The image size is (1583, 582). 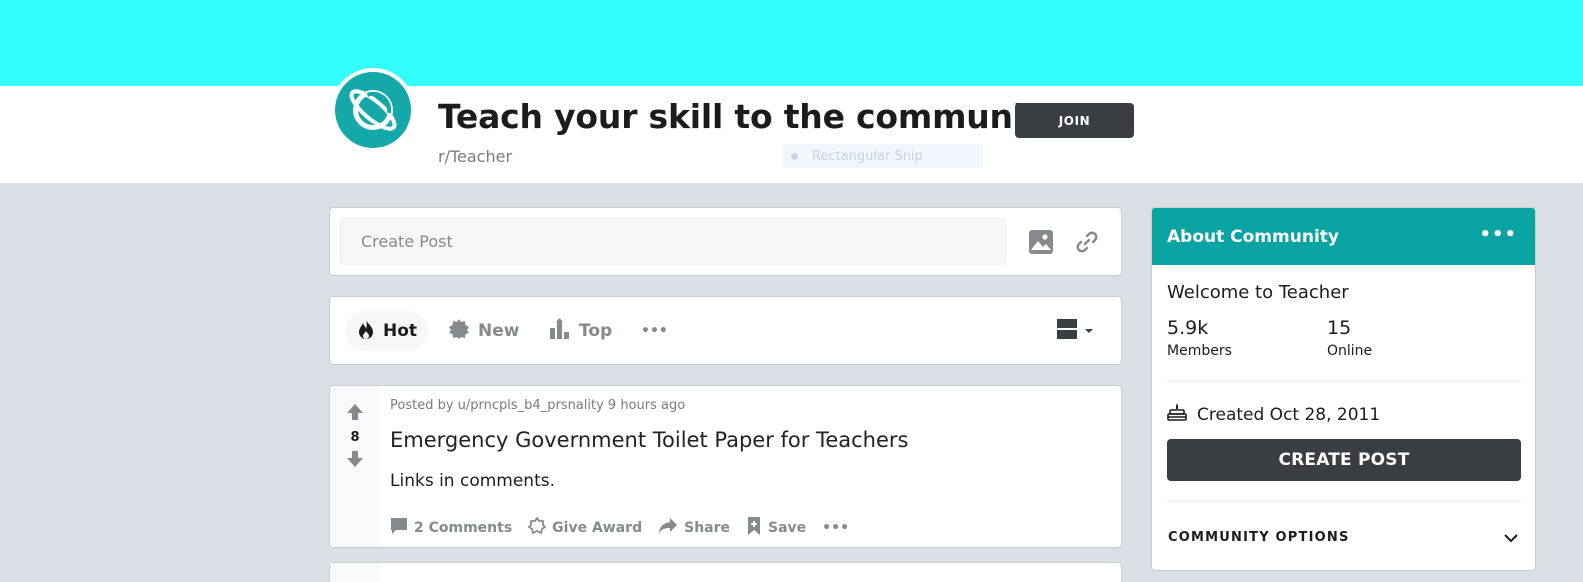 I want to click on cake-icon, so click(x=1177, y=414).